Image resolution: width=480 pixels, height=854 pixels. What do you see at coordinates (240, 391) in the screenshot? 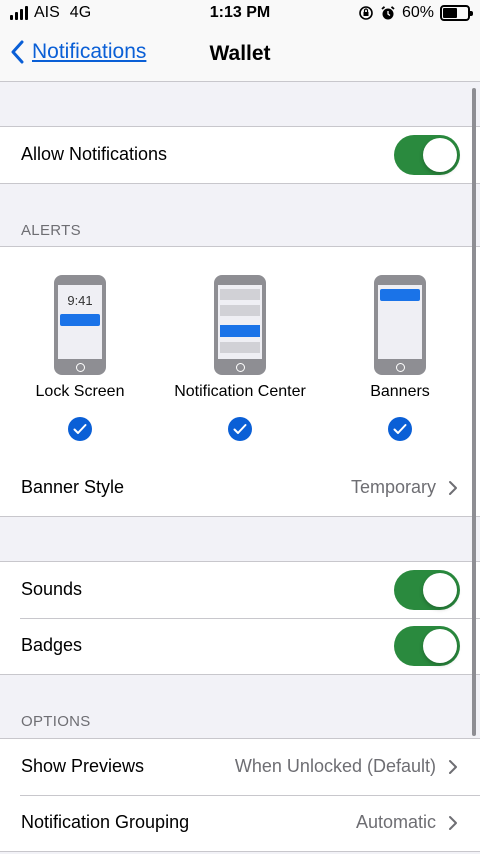
I see `notification-center-label: Notification Center` at bounding box center [240, 391].